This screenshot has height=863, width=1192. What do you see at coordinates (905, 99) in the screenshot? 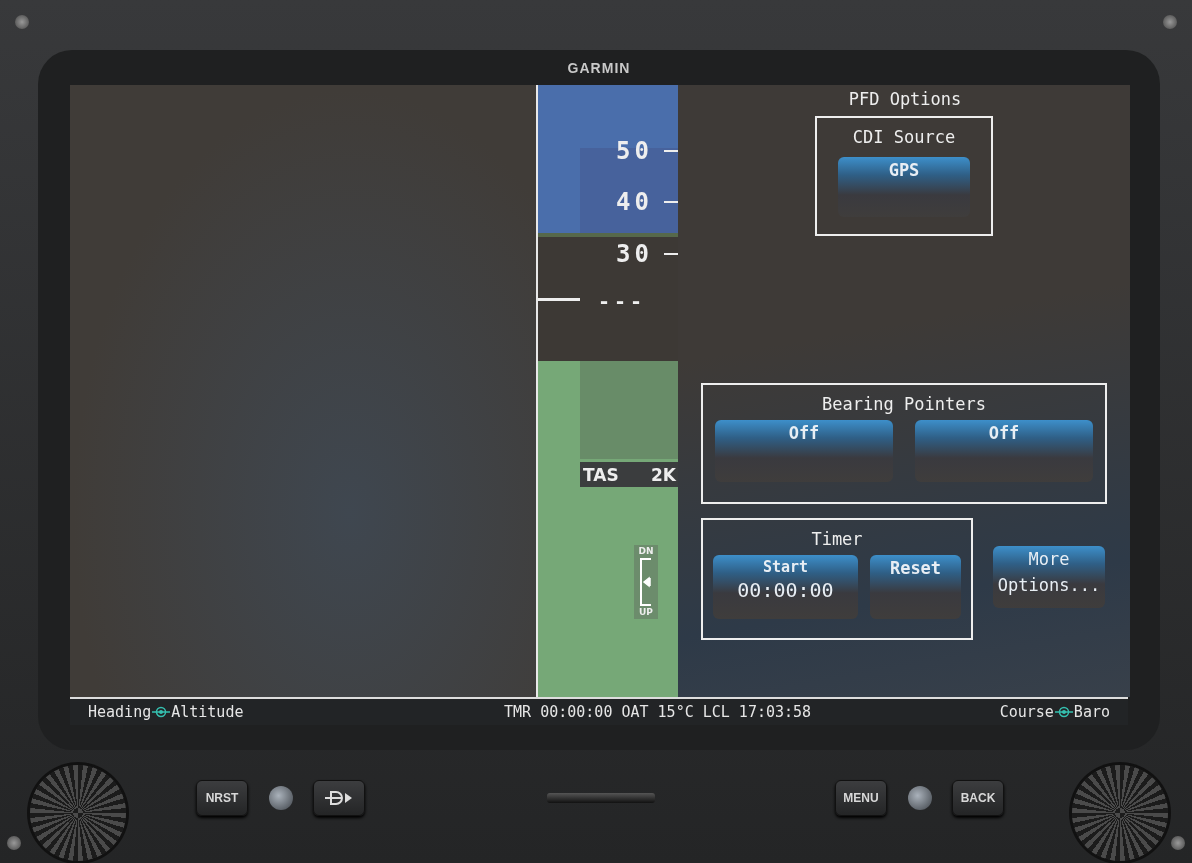
I see `panel-title: PFD Options` at bounding box center [905, 99].